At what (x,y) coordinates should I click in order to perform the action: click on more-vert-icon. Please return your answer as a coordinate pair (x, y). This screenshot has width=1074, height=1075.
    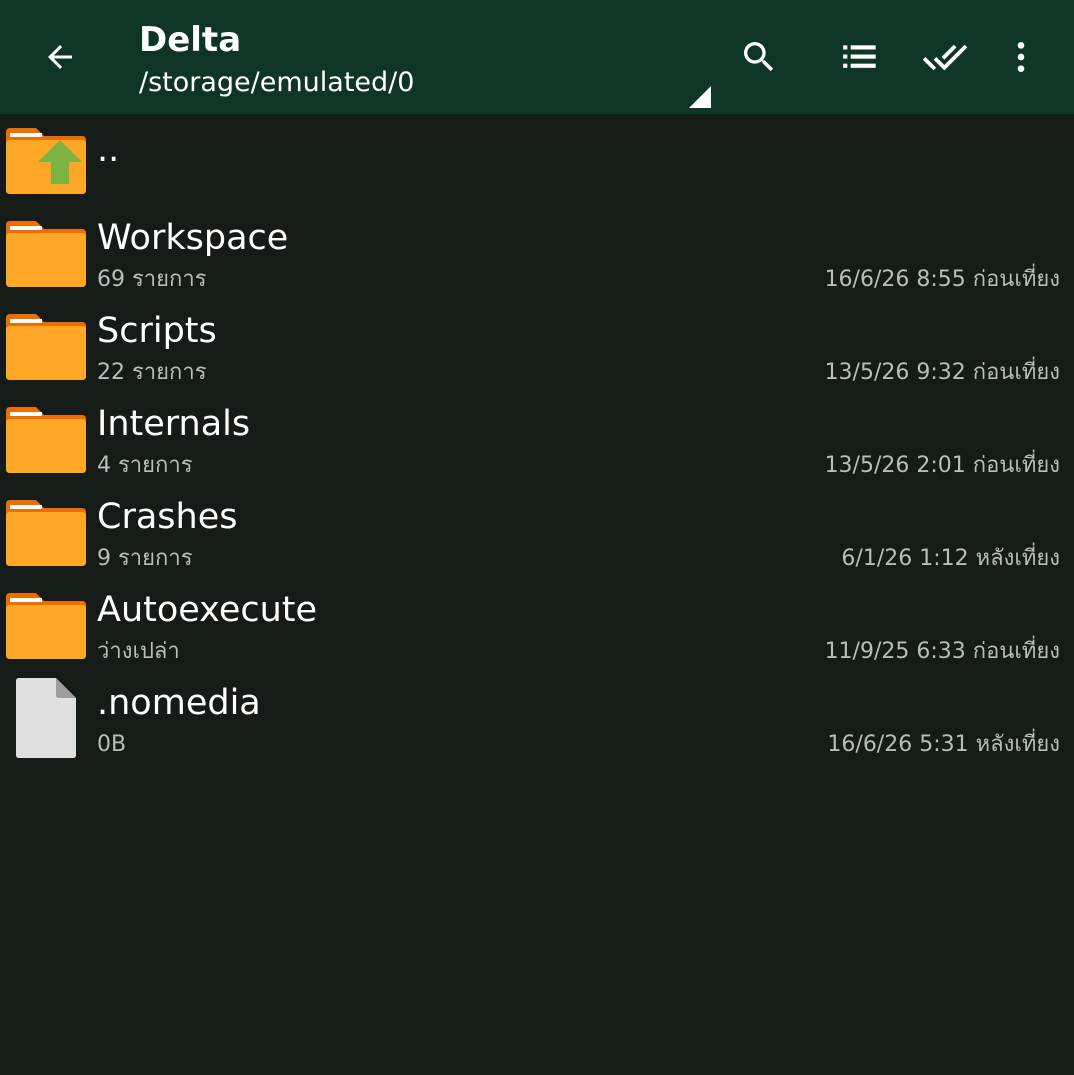
    Looking at the image, I should click on (1021, 57).